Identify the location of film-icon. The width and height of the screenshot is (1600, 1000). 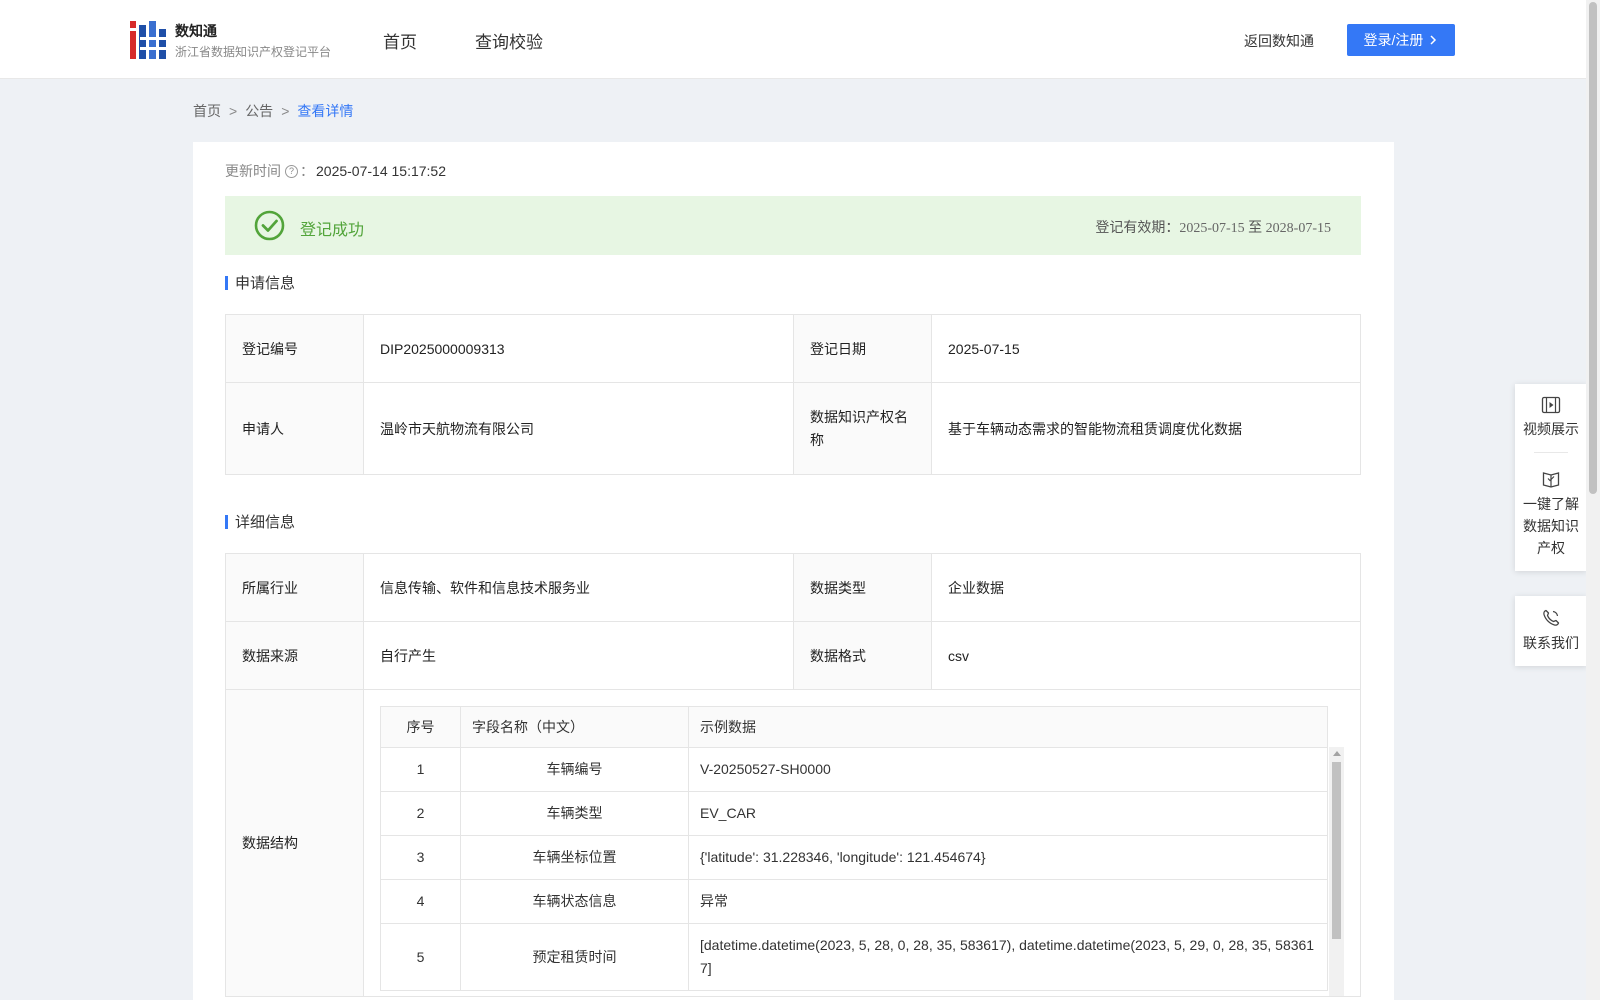
(1551, 405).